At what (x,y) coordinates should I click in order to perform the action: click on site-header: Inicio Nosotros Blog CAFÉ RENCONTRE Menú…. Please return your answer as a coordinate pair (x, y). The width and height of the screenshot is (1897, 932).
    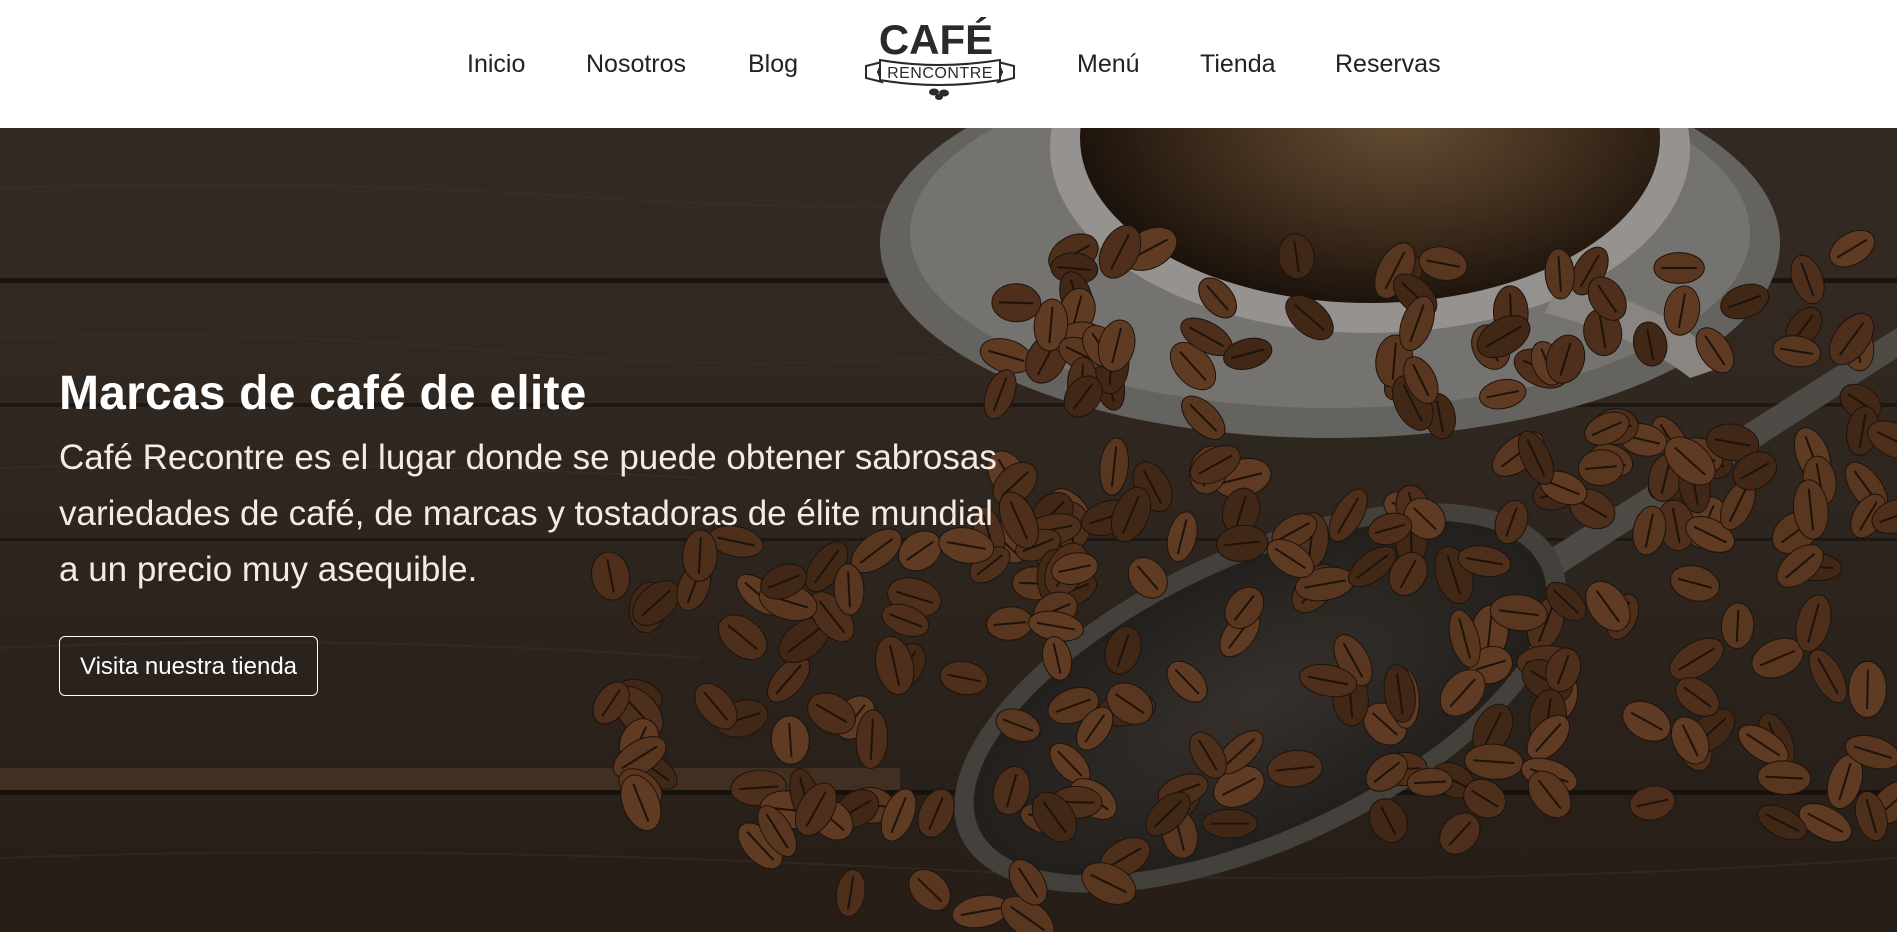
    Looking at the image, I should click on (948, 64).